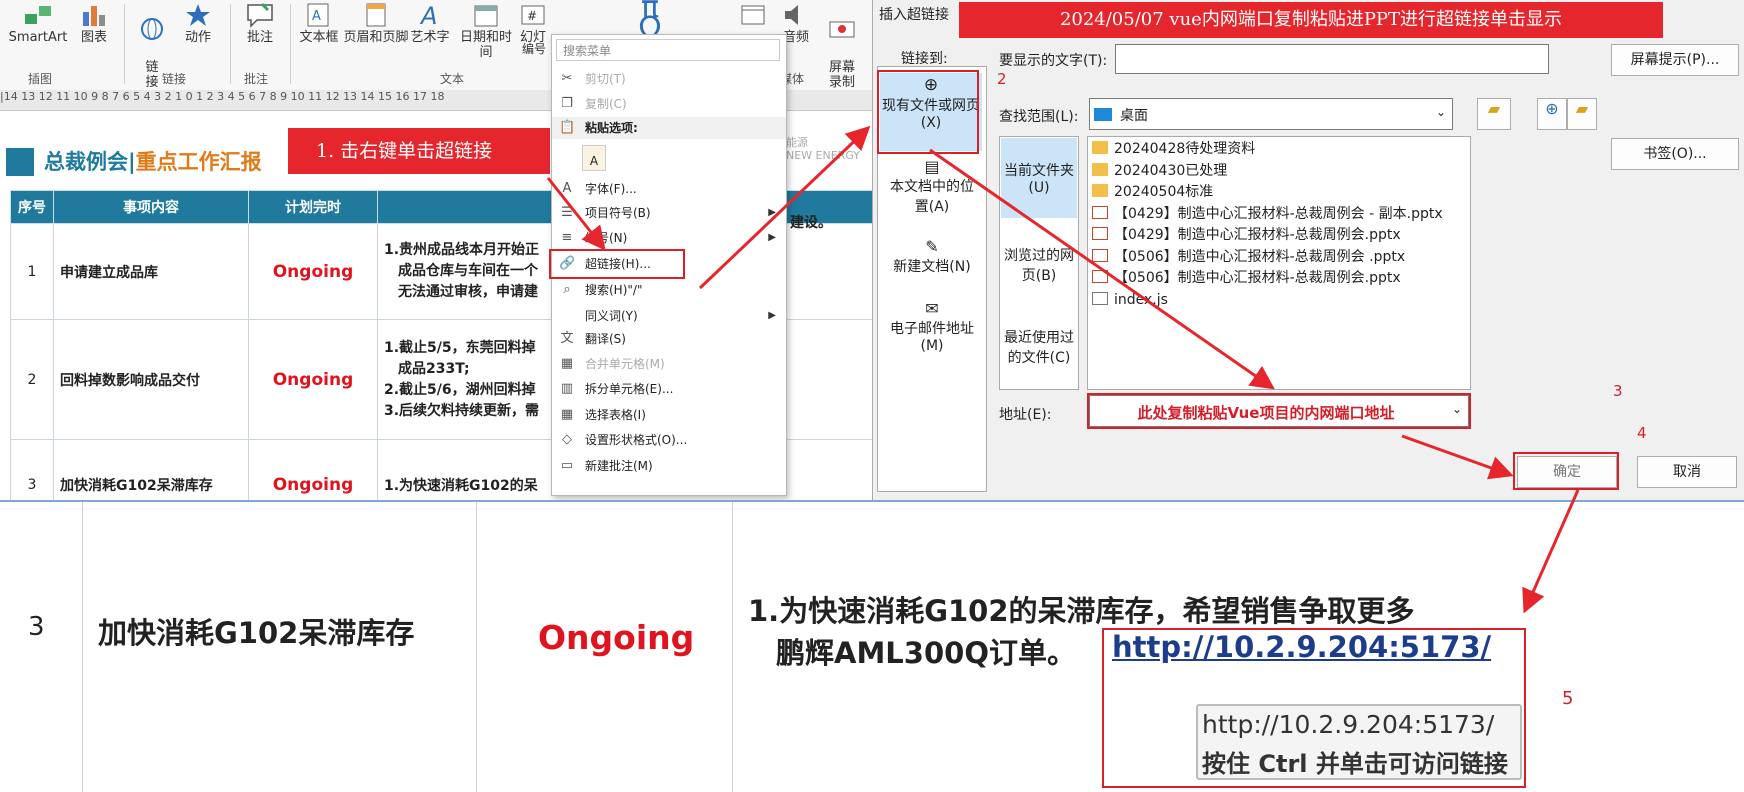 The width and height of the screenshot is (1744, 792). I want to click on arrow-to-ok, so click(1457, 457).